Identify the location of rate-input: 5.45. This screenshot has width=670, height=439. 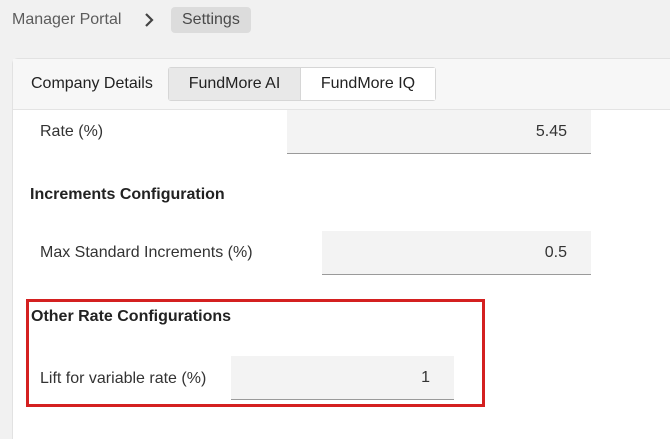
(439, 132).